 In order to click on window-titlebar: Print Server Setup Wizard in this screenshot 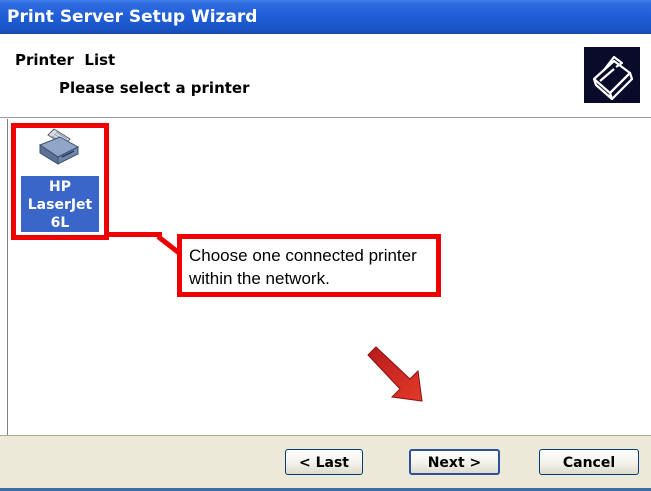, I will do `click(325, 17)`.